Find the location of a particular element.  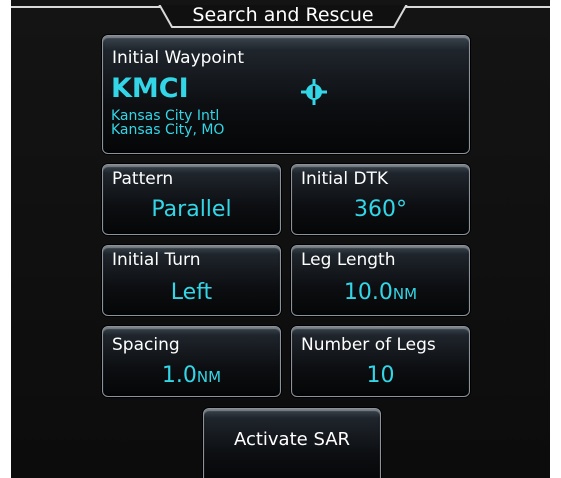

leg-length-unit: NM is located at coordinates (405, 294).